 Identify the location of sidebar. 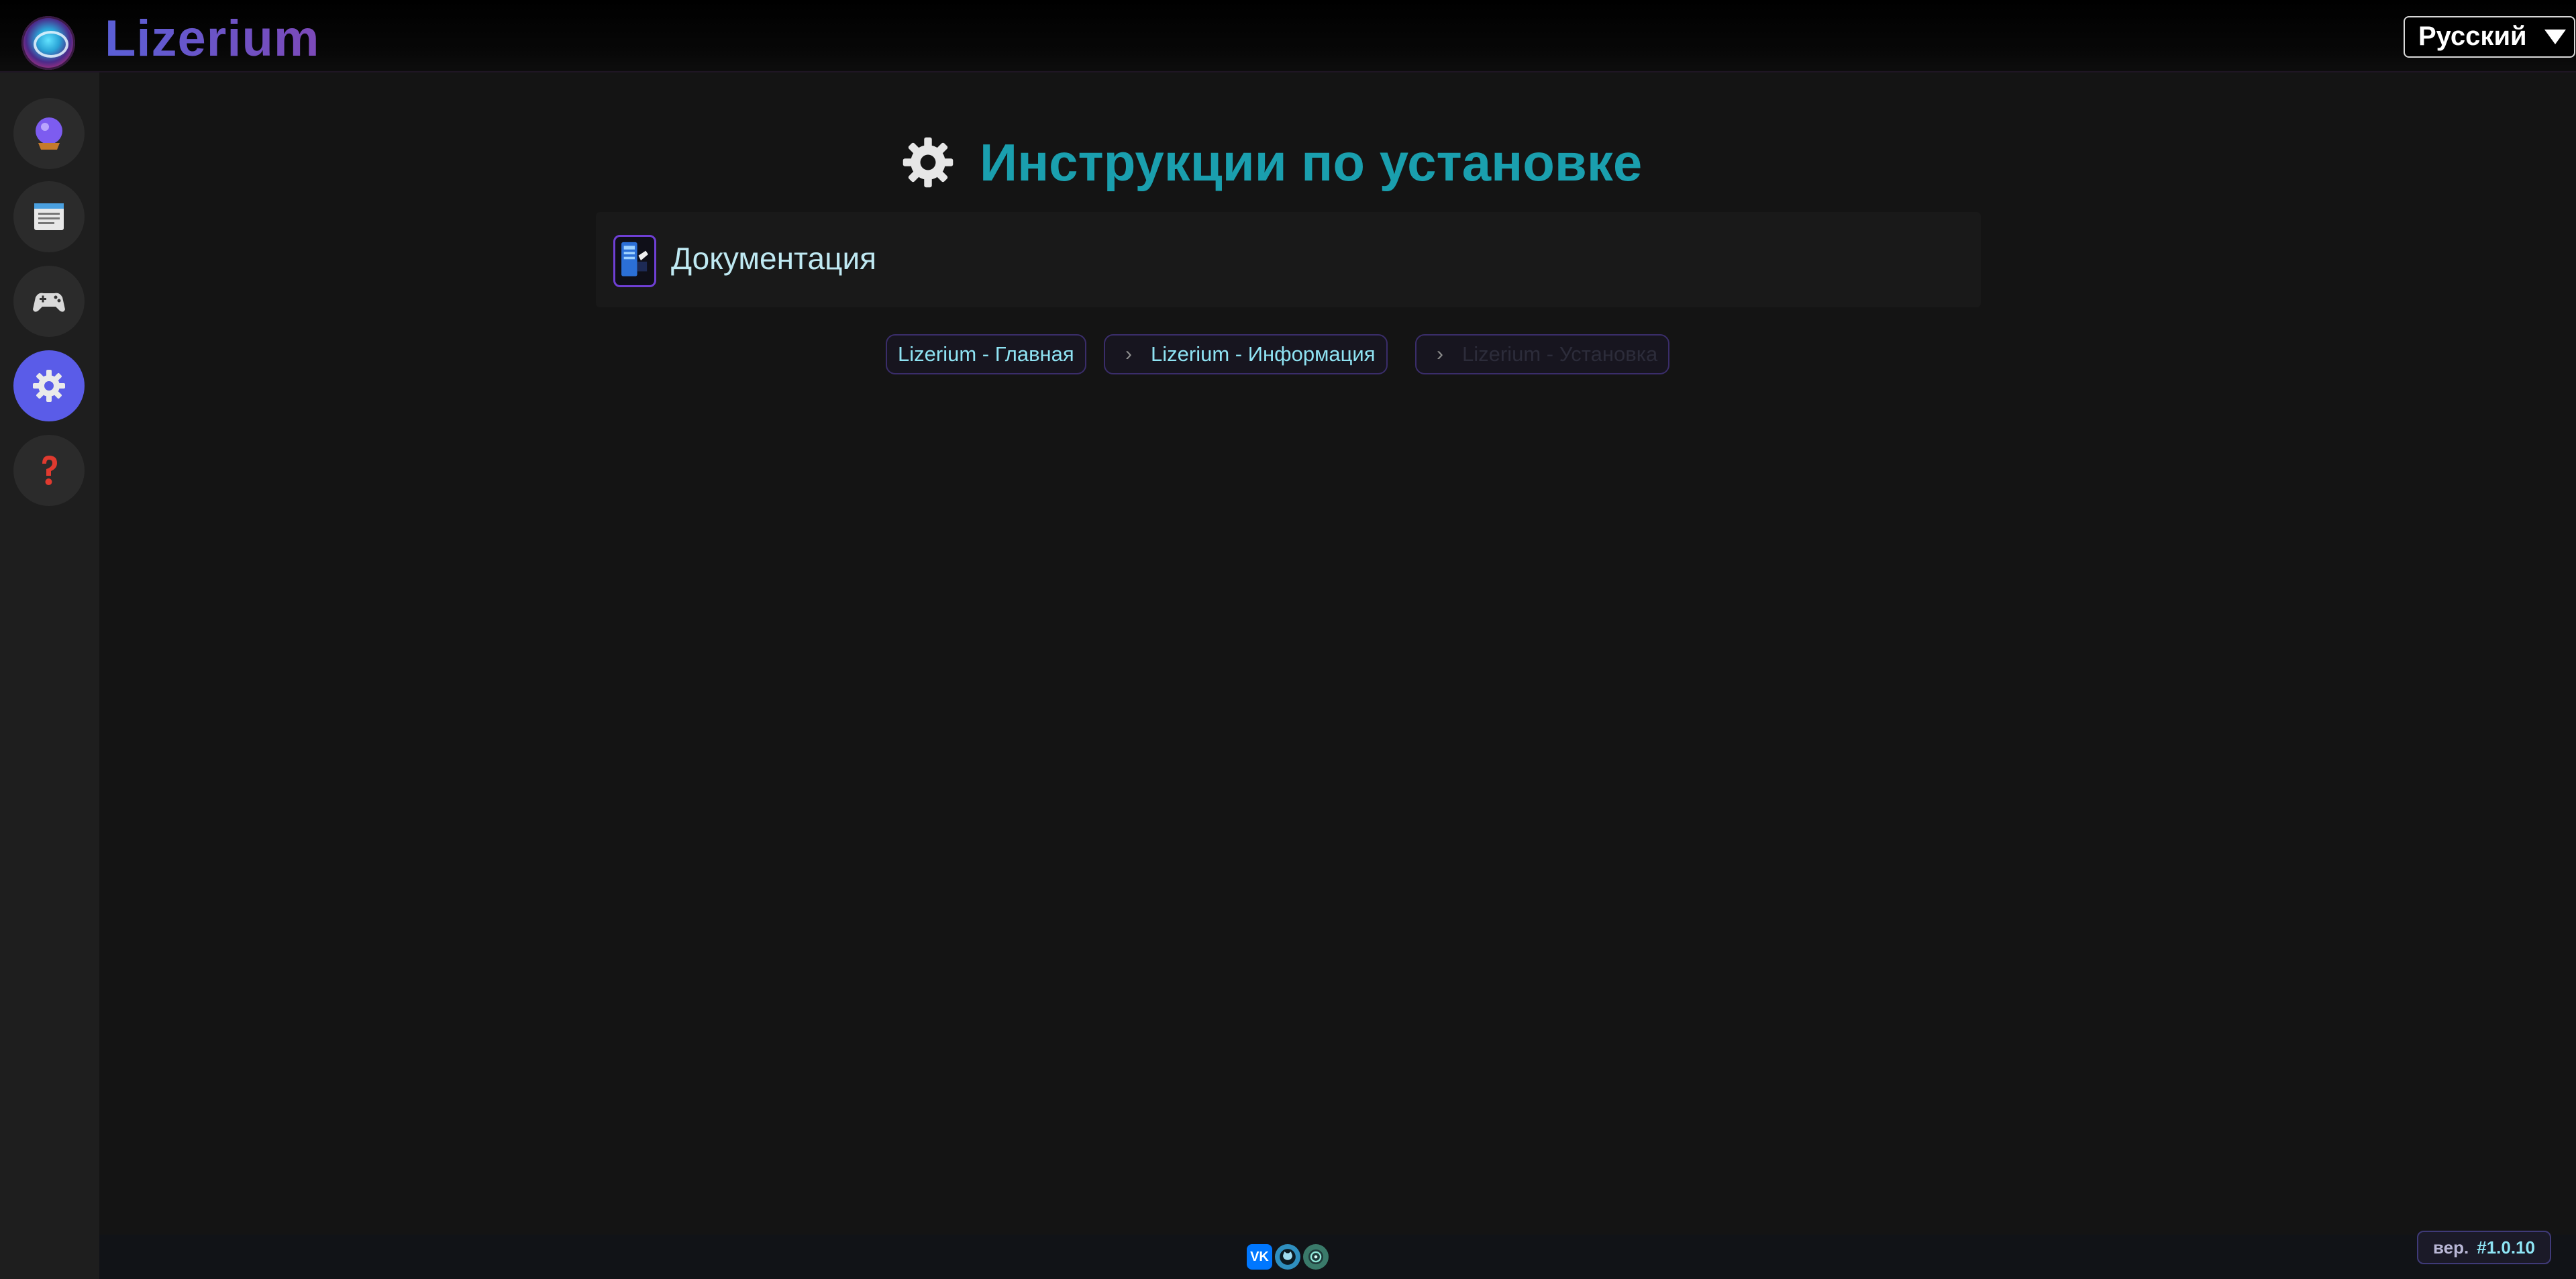
(49, 675).